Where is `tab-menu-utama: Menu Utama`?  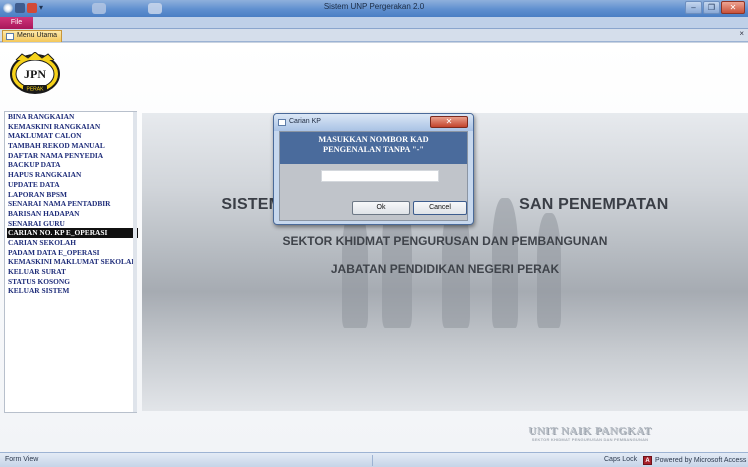 tab-menu-utama: Menu Utama is located at coordinates (32, 36).